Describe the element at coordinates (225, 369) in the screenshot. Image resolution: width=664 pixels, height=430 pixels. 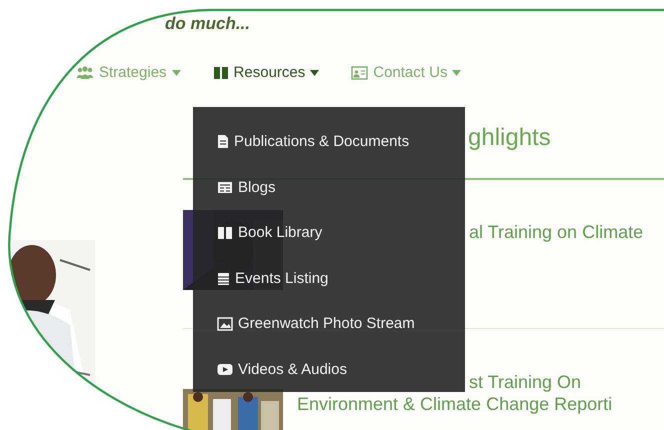
I see `play-icon` at that location.